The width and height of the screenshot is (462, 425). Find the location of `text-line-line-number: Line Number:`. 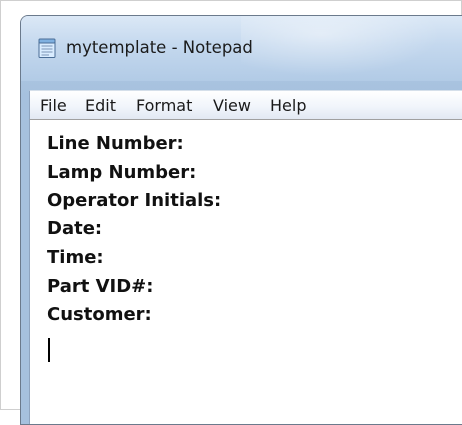

text-line-line-number: Line Number: is located at coordinates (115, 143).